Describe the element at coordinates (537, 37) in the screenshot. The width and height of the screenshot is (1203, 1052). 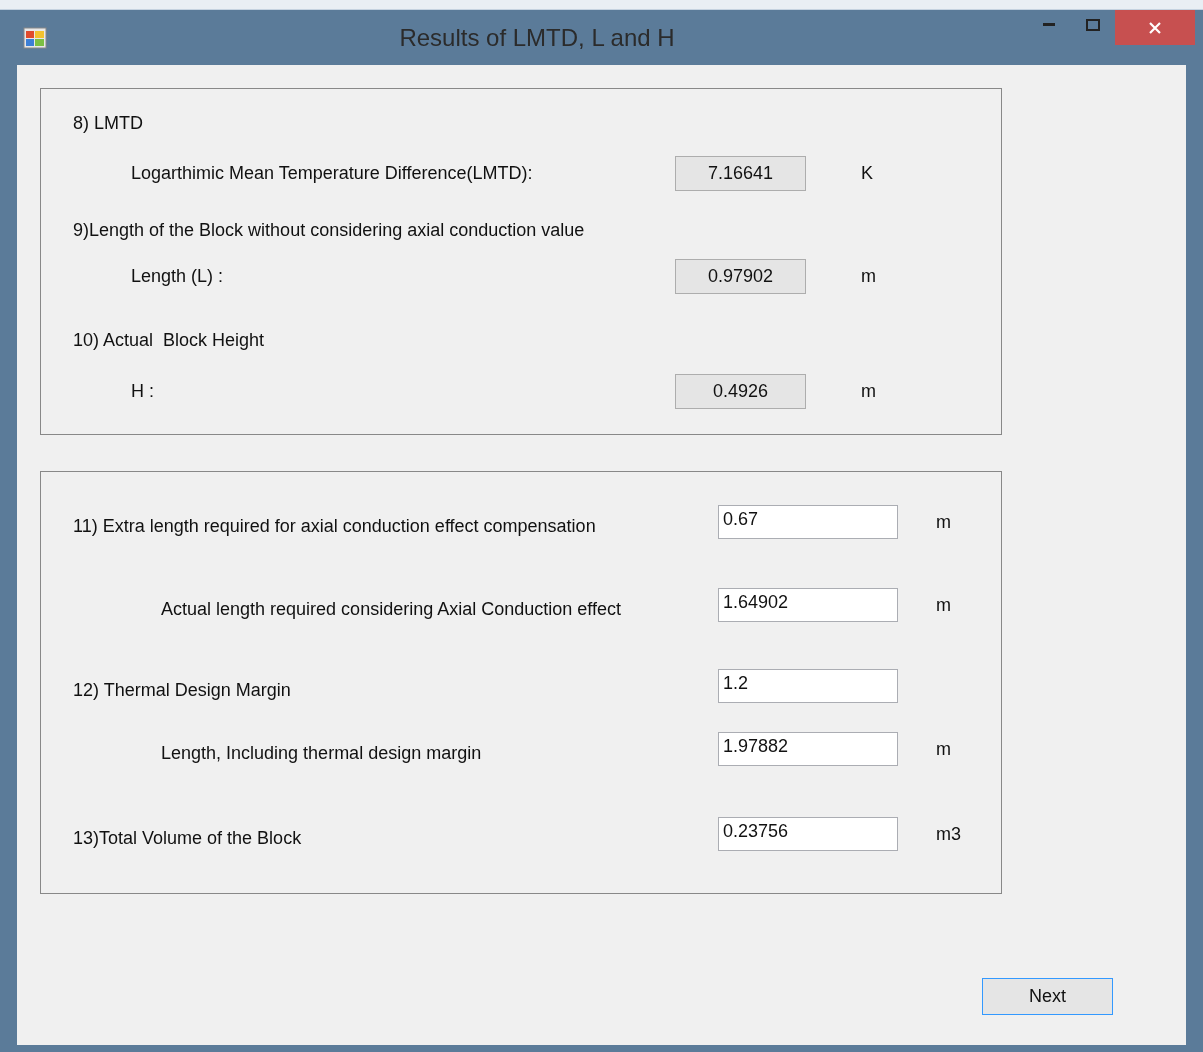
I see `window-title: Results of LMTD, L and H` at that location.